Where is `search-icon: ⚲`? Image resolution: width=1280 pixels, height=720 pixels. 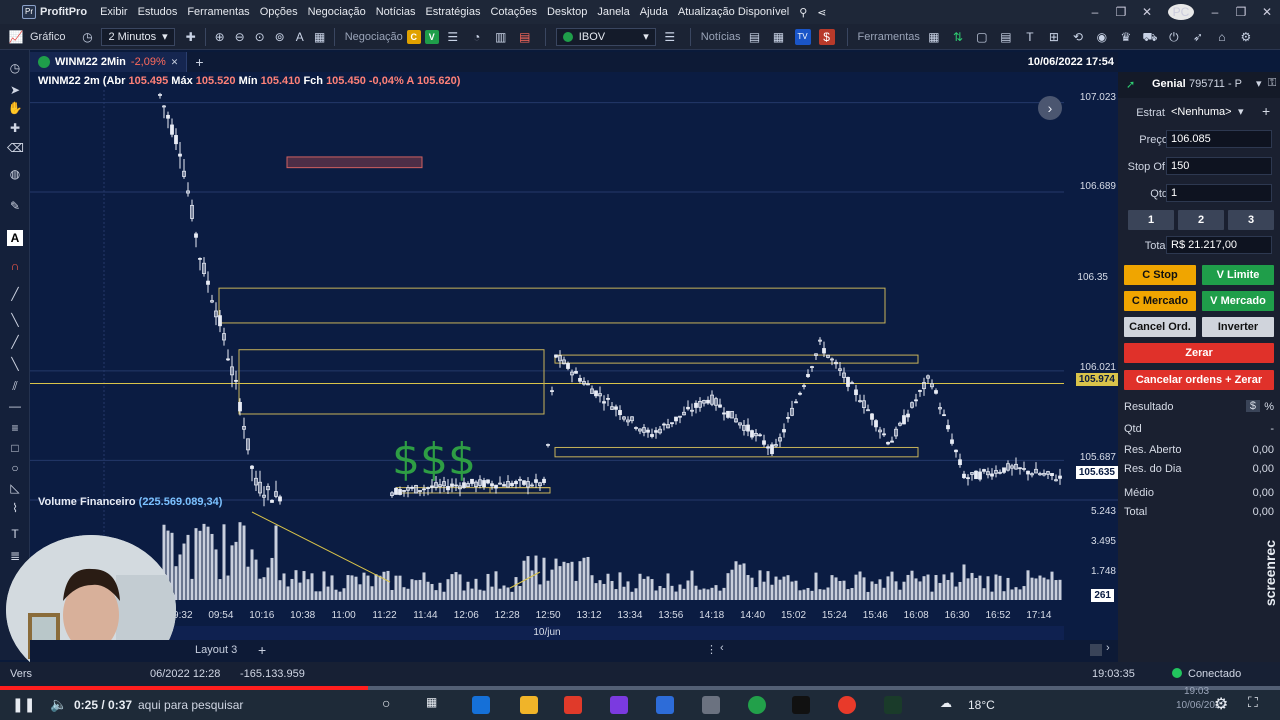 search-icon: ⚲ is located at coordinates (803, 12).